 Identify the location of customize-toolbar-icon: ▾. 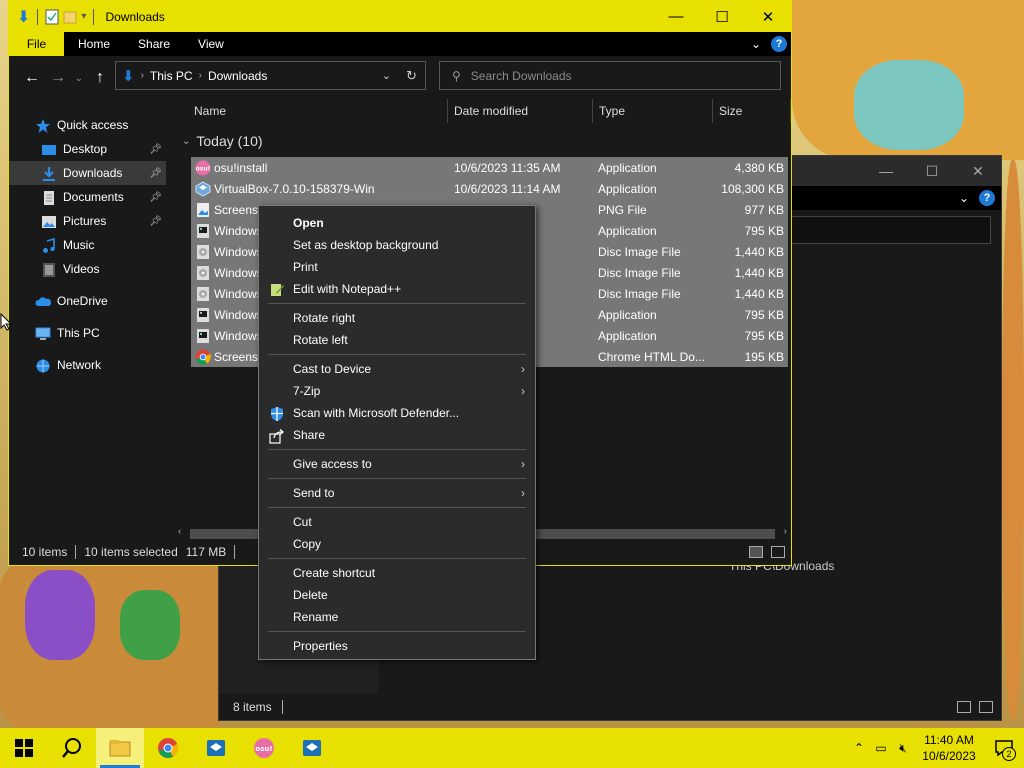
(83, 16).